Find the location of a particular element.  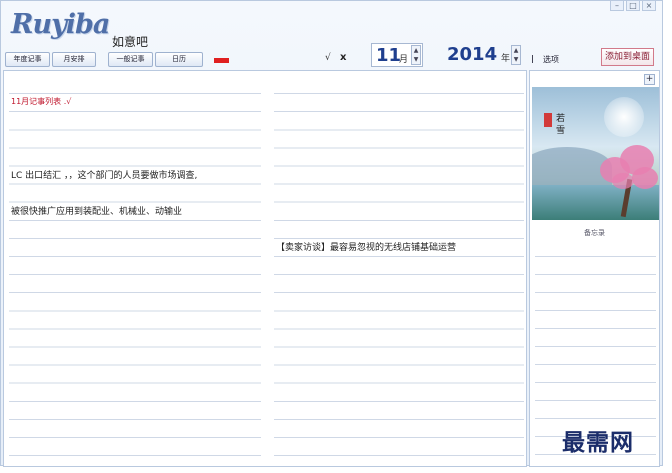

month-value: 11 is located at coordinates (389, 55).